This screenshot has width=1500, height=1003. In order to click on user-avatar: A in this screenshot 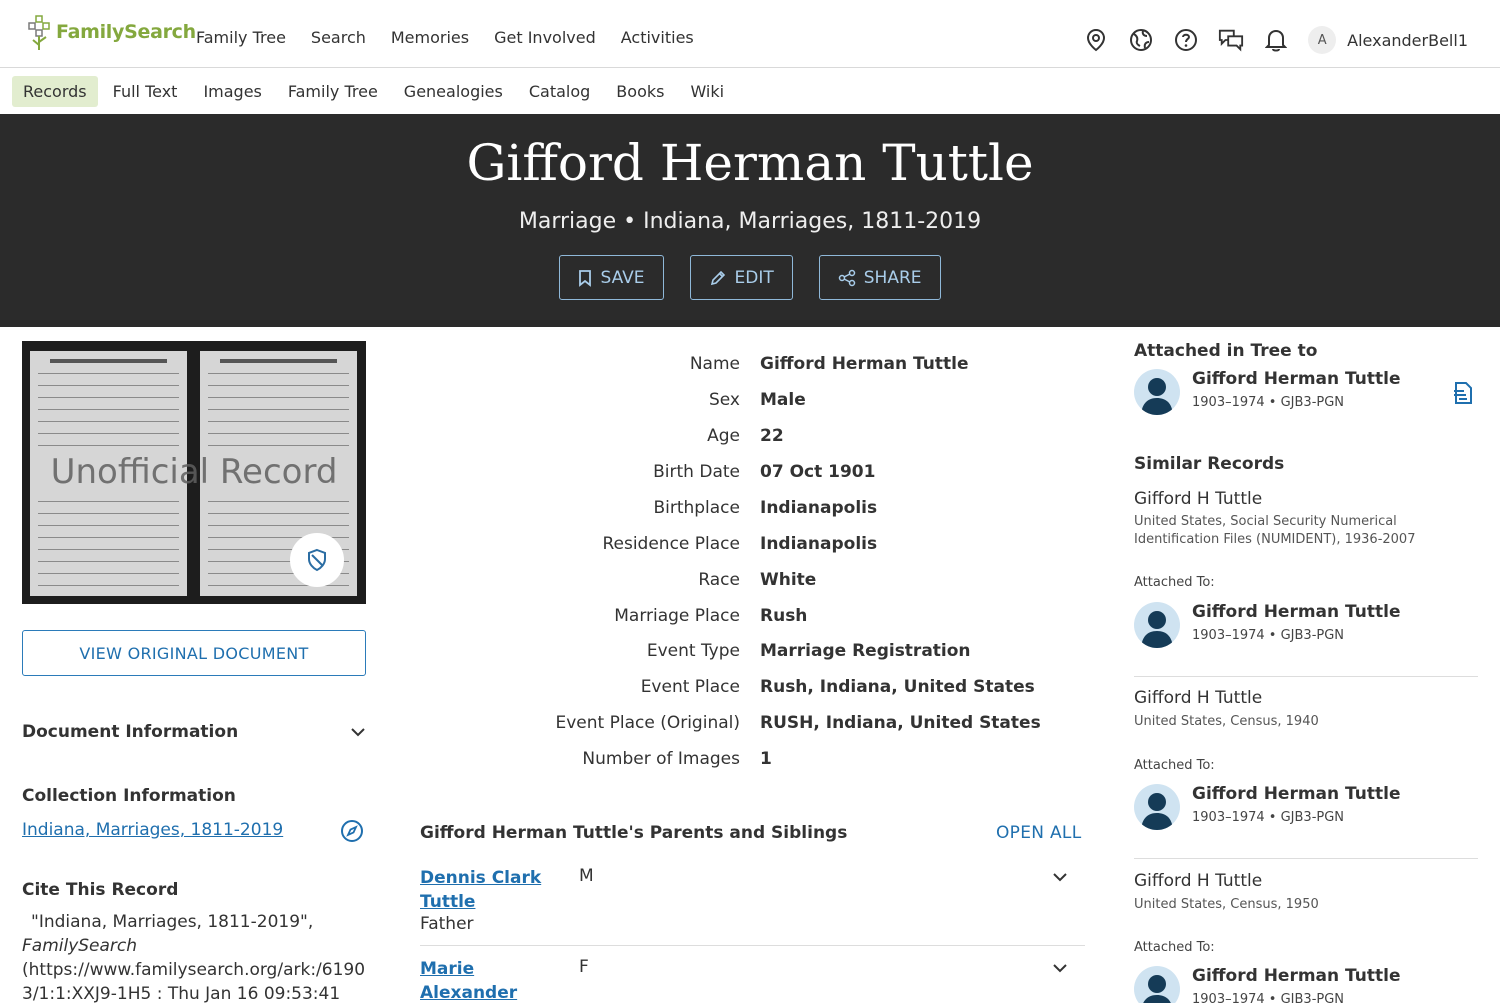, I will do `click(1322, 40)`.